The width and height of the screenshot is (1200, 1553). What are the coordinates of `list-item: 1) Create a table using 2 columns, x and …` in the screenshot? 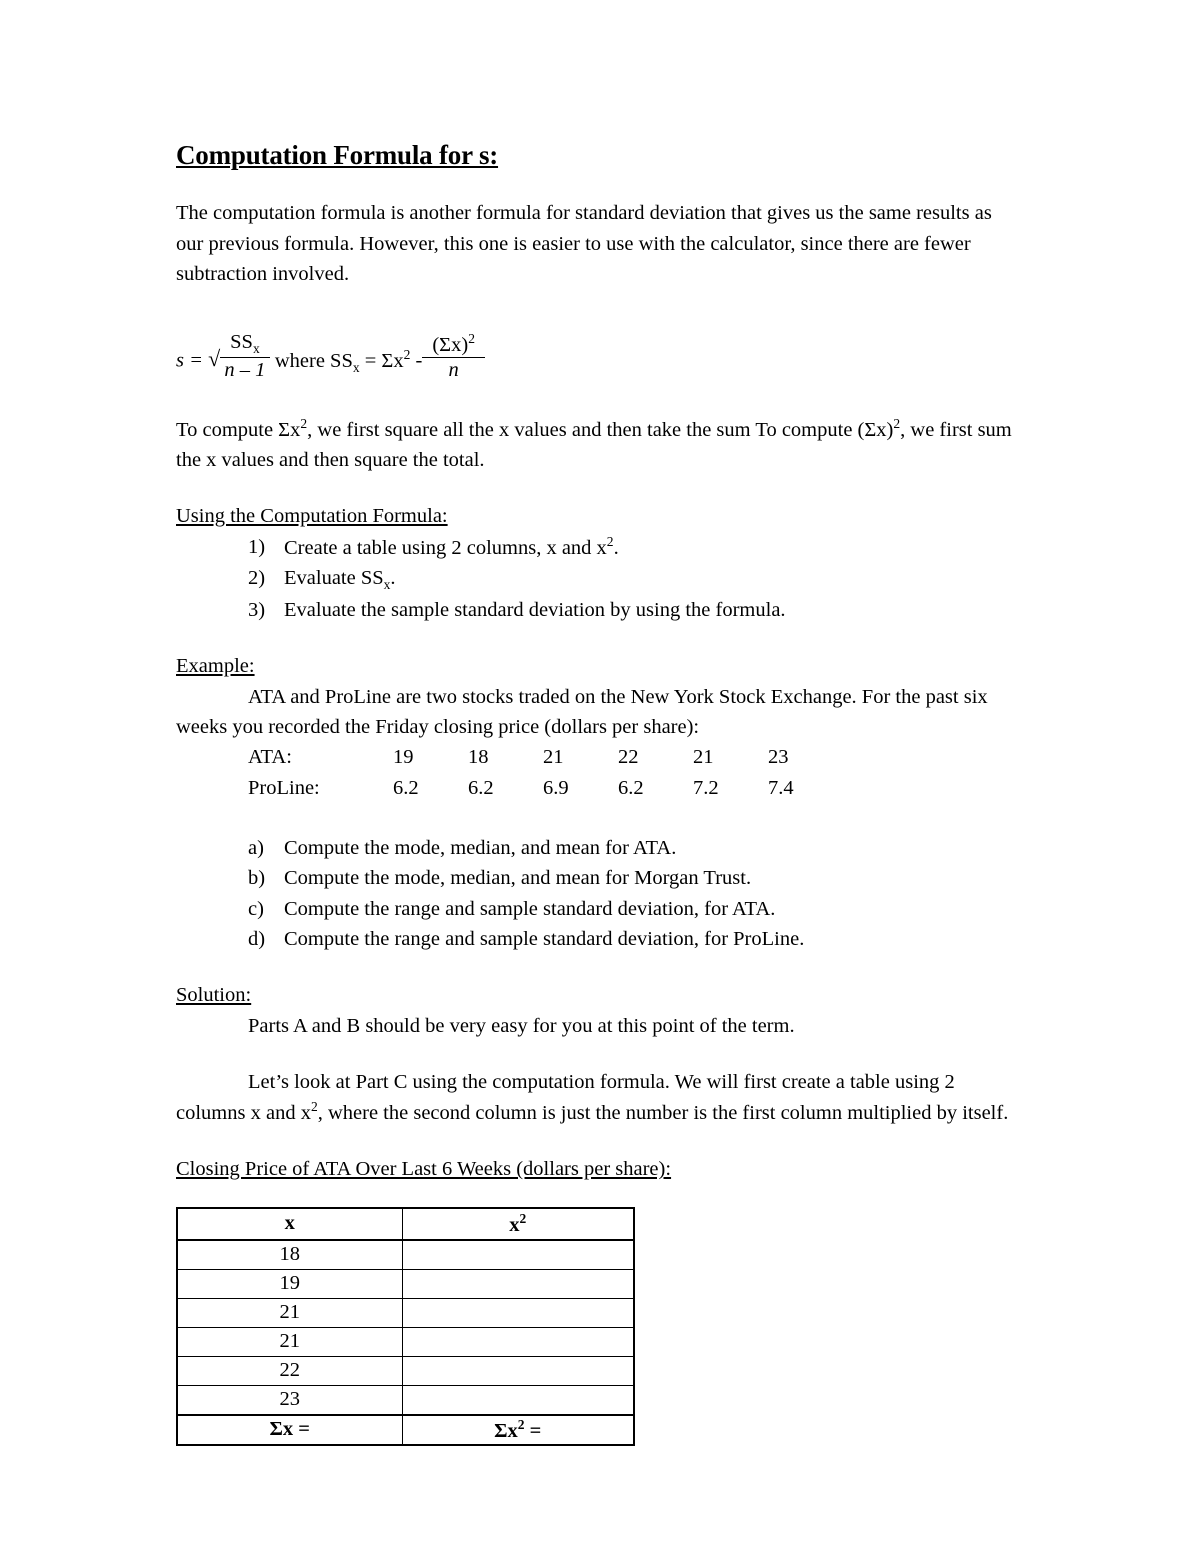 It's located at (599, 547).